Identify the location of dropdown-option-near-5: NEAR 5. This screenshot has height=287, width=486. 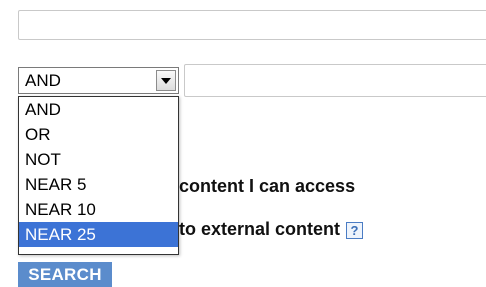
(98, 184).